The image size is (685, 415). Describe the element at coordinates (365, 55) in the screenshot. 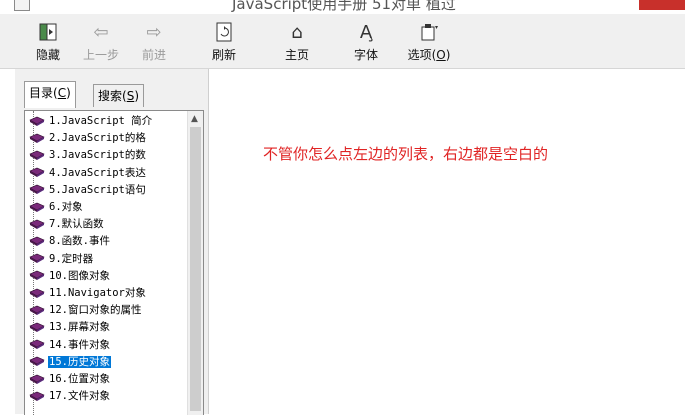

I see `font-label: 字体` at that location.